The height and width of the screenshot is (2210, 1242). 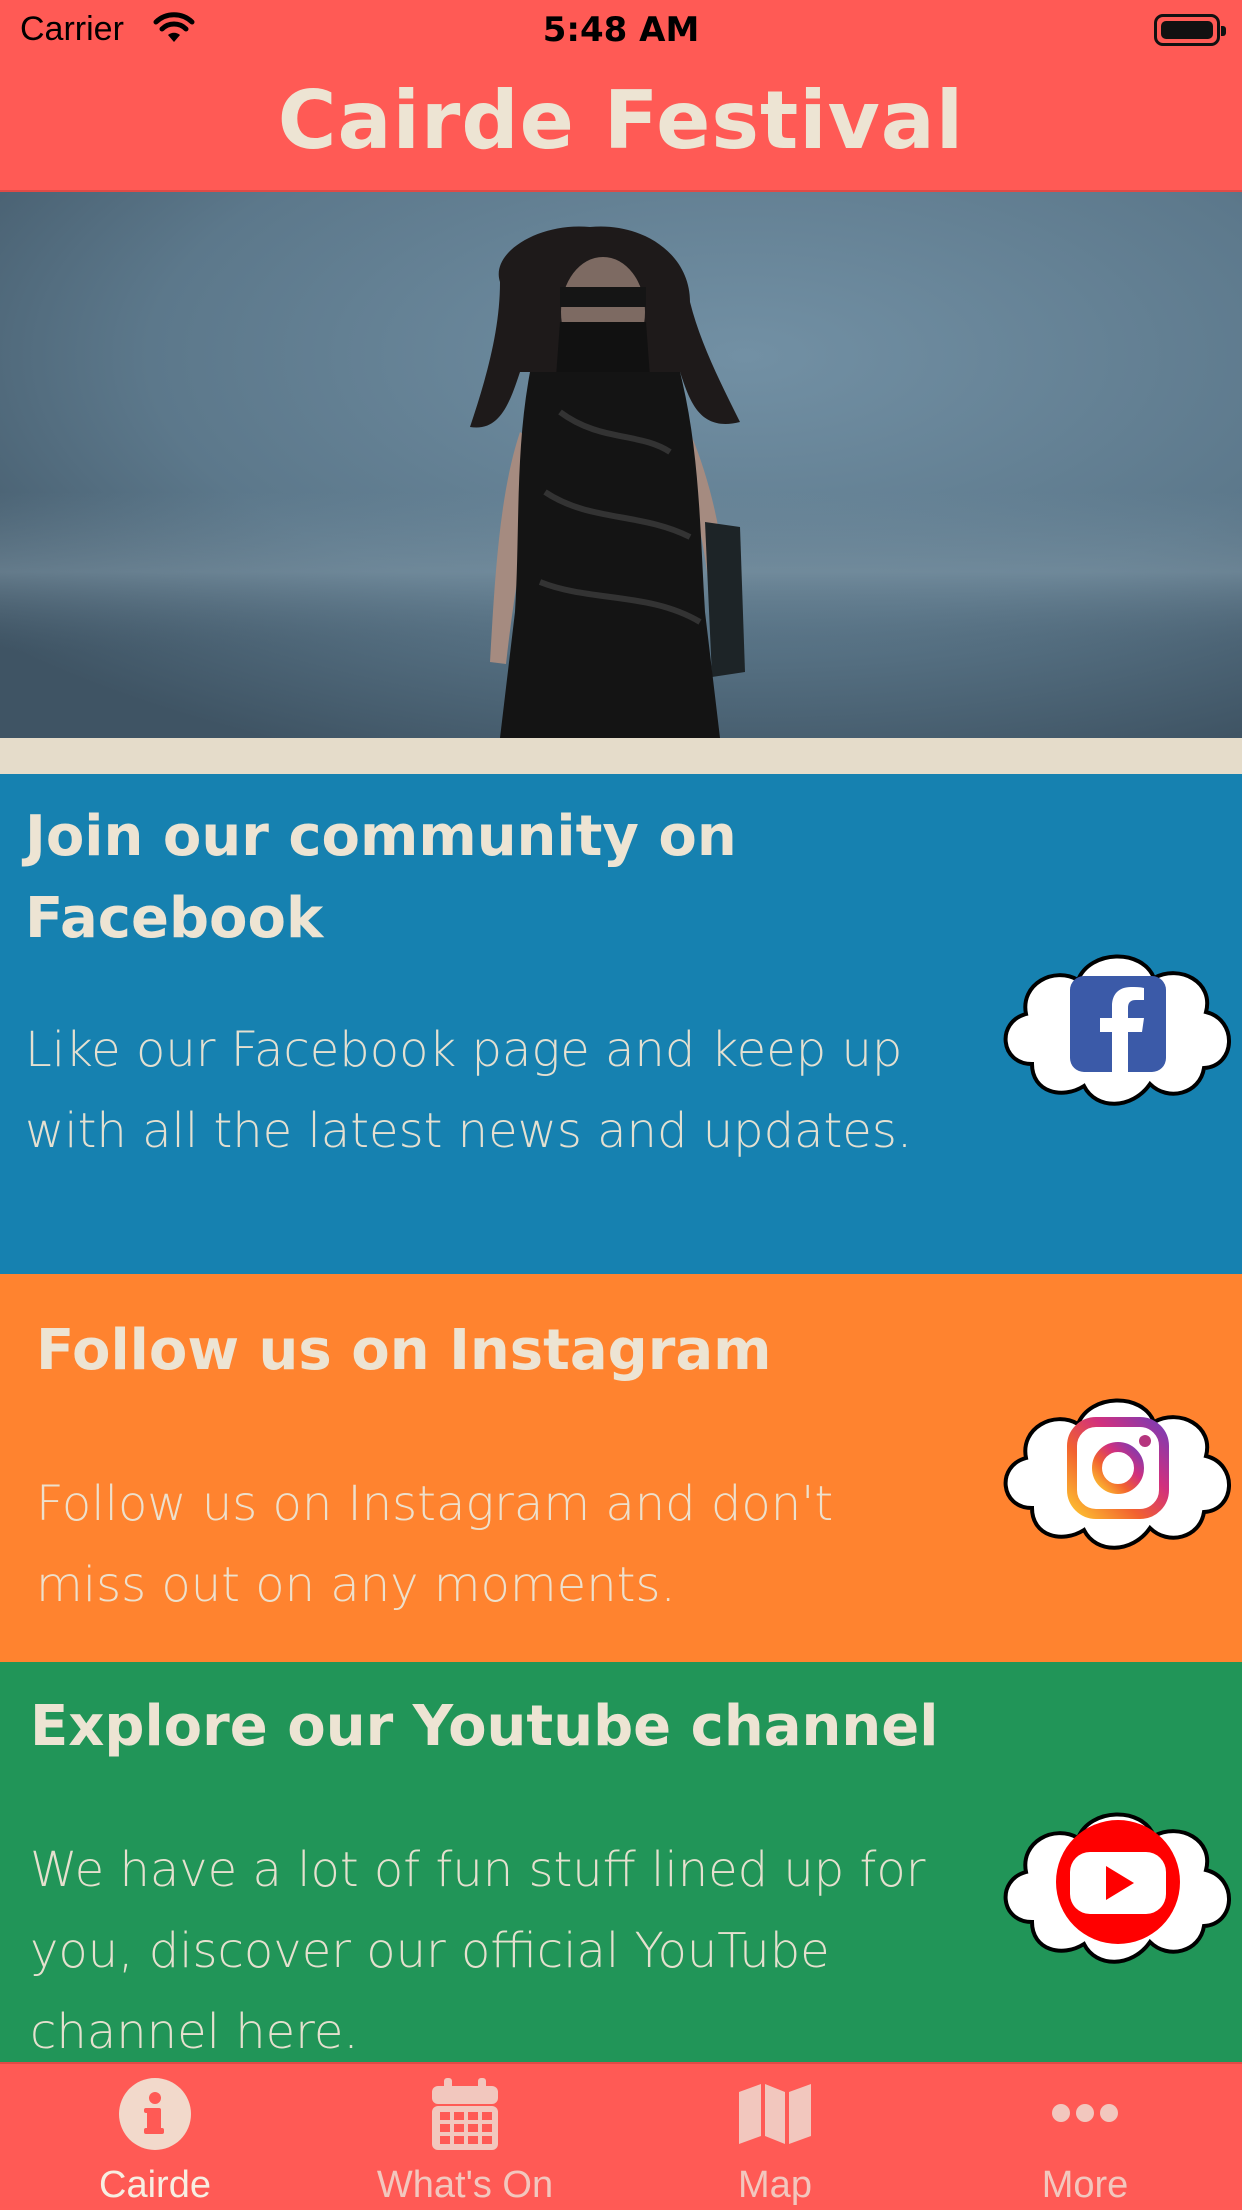 I want to click on tab-label: What's On, so click(x=465, y=2185).